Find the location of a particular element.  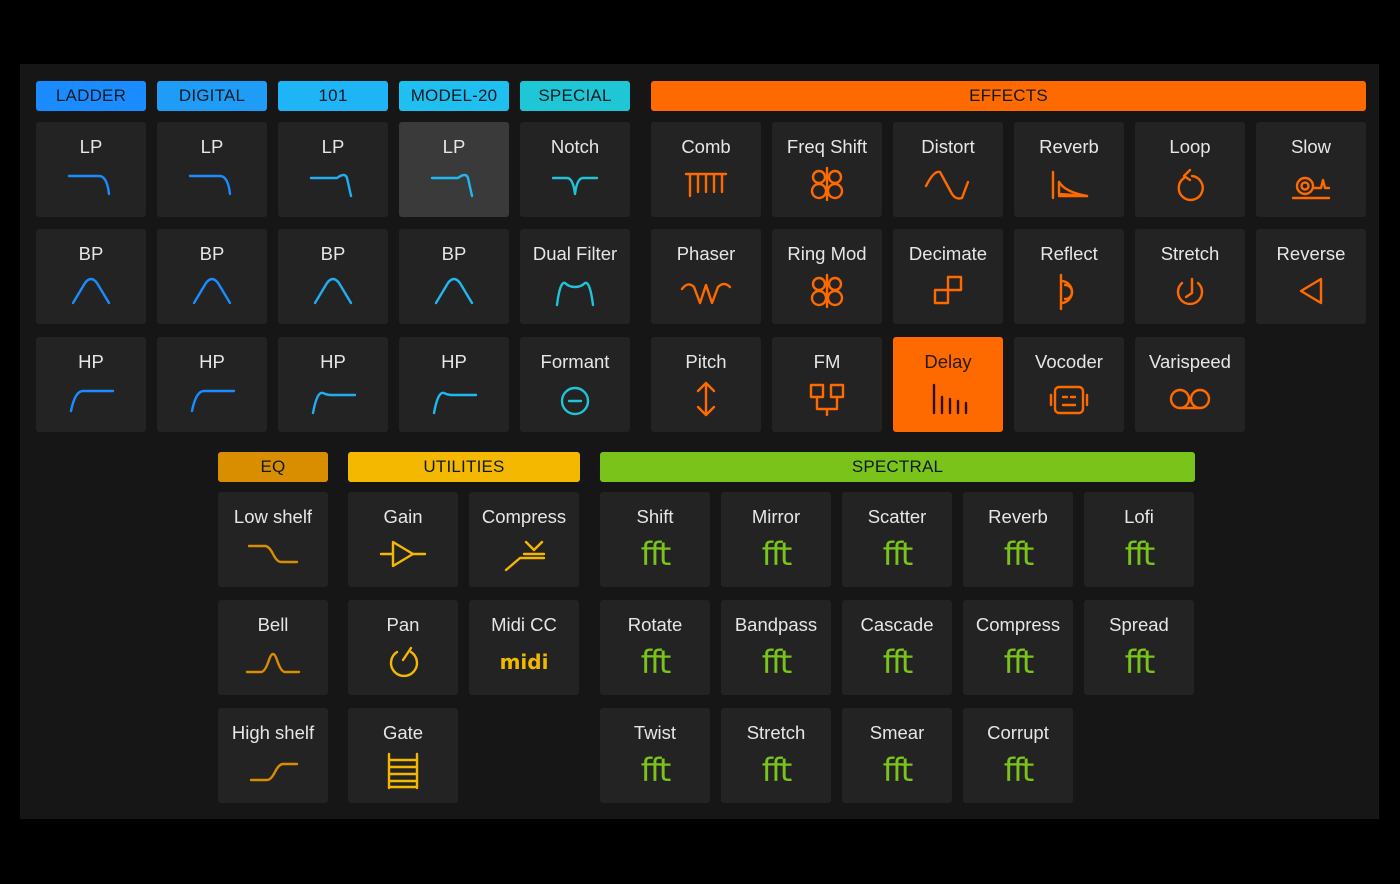

tile-fx-pitch: Pitch is located at coordinates (706, 384).